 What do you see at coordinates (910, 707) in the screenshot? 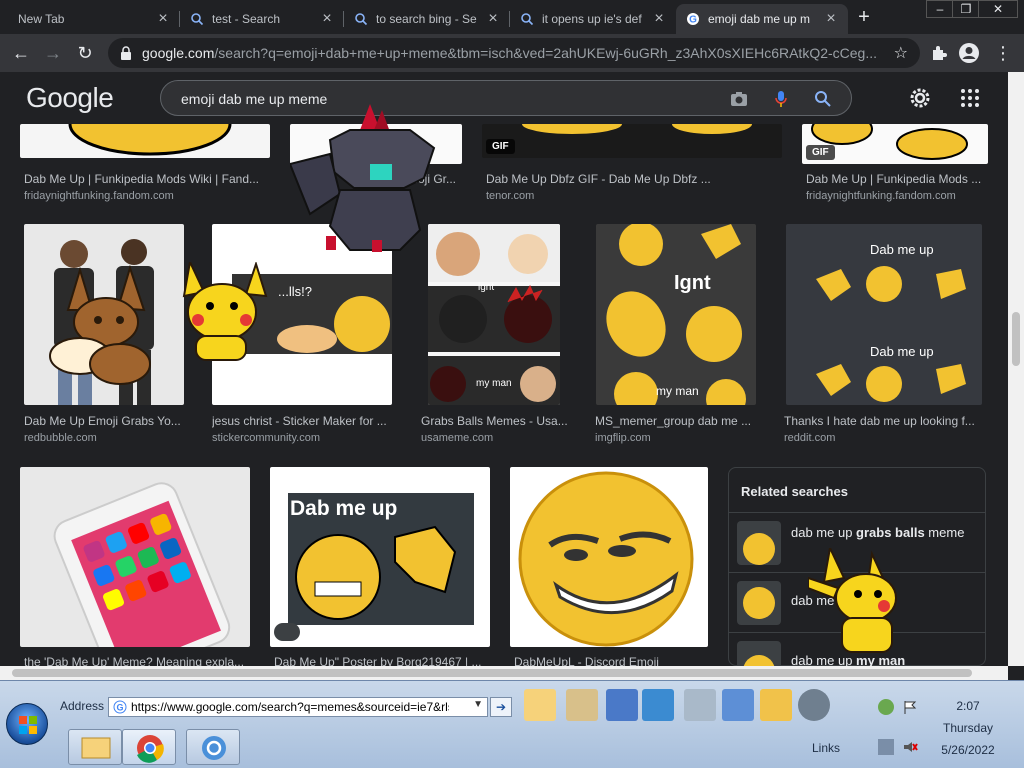
I see `flag-tray-icon` at bounding box center [910, 707].